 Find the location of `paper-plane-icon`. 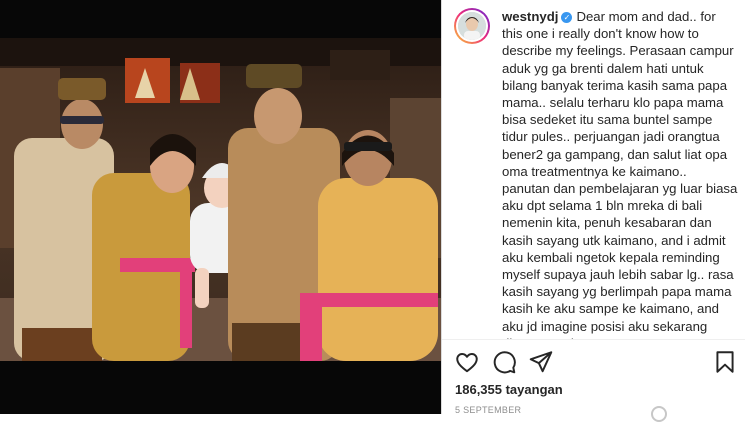

paper-plane-icon is located at coordinates (541, 362).